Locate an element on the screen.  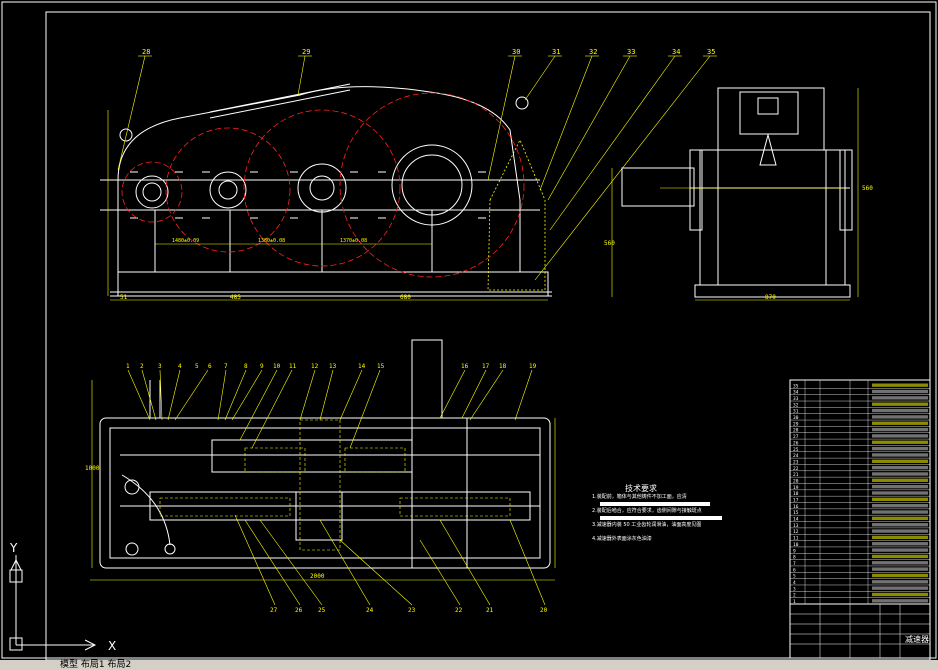
side-dim-right: 560 is located at coordinates (867, 188).